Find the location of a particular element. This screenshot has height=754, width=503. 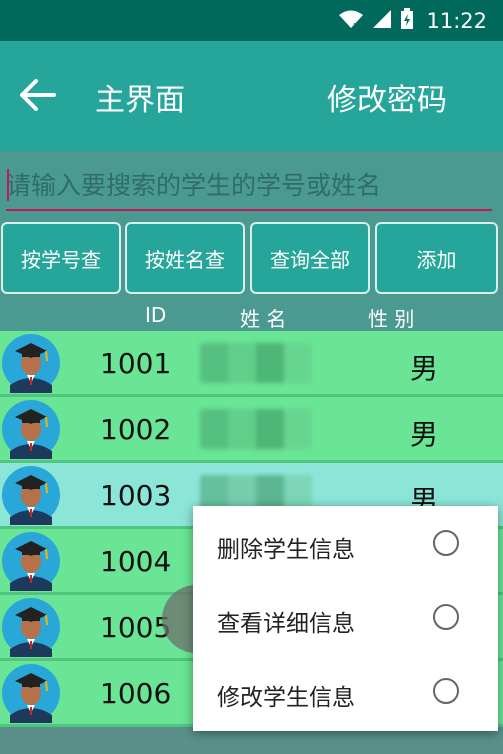

table-row: 1001 男 is located at coordinates (251, 364).